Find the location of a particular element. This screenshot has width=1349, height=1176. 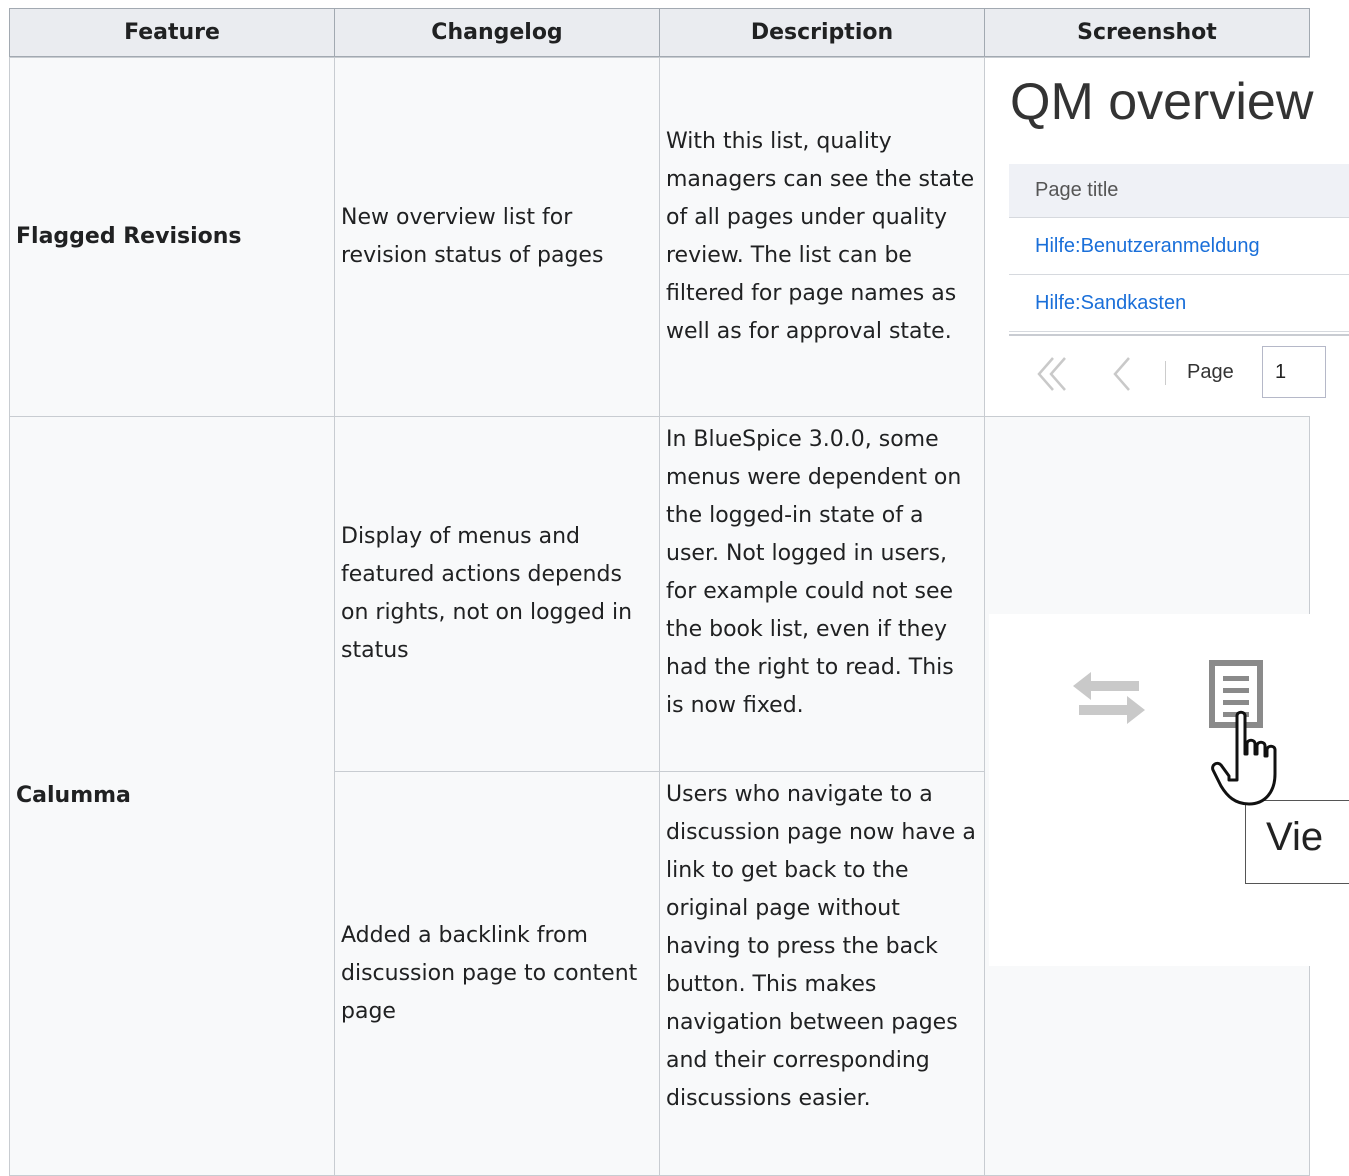

feature-name: Flagged Revisions is located at coordinates (129, 236).